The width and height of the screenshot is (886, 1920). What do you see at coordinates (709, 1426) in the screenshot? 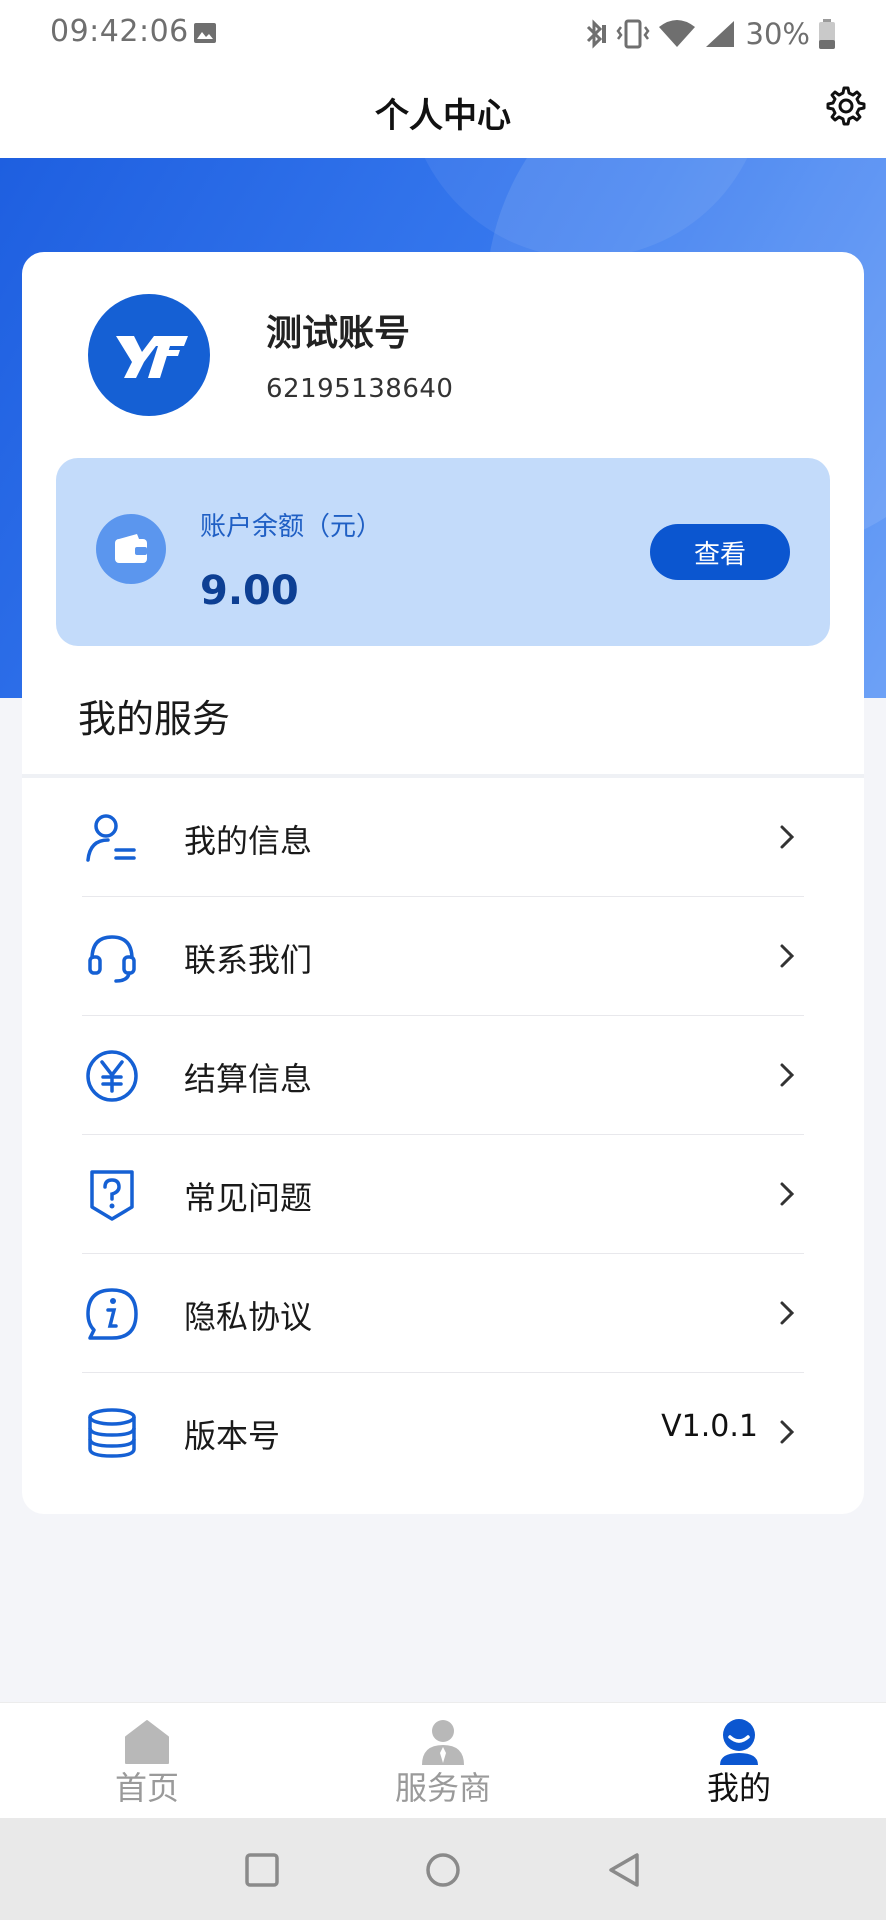
I see `version-value: V1.0.1` at bounding box center [709, 1426].